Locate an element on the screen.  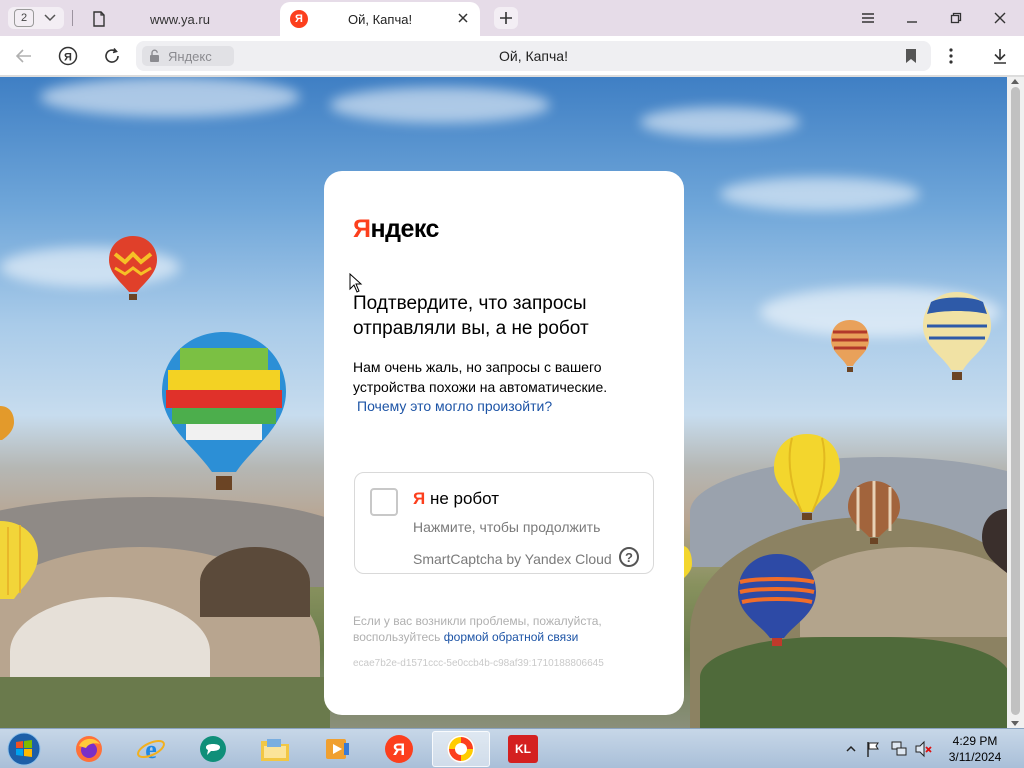
tab-title: www.ya.ru is located at coordinates (180, 19).